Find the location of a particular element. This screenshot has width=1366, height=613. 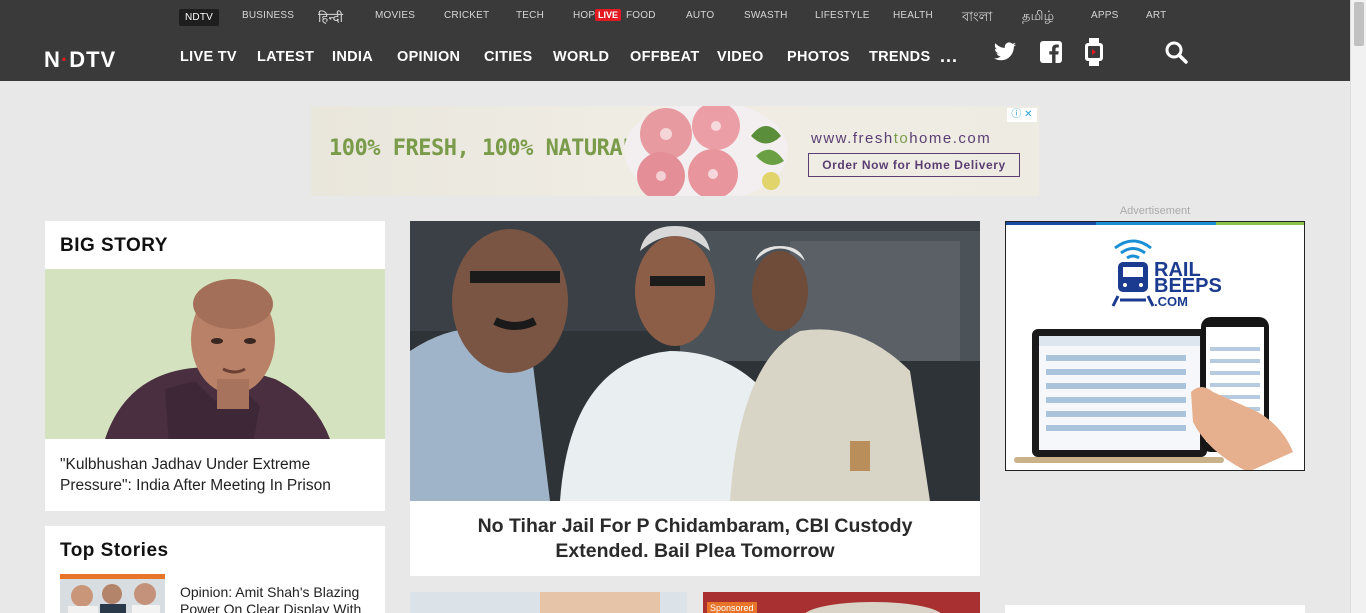

big-story-image is located at coordinates (215, 354).